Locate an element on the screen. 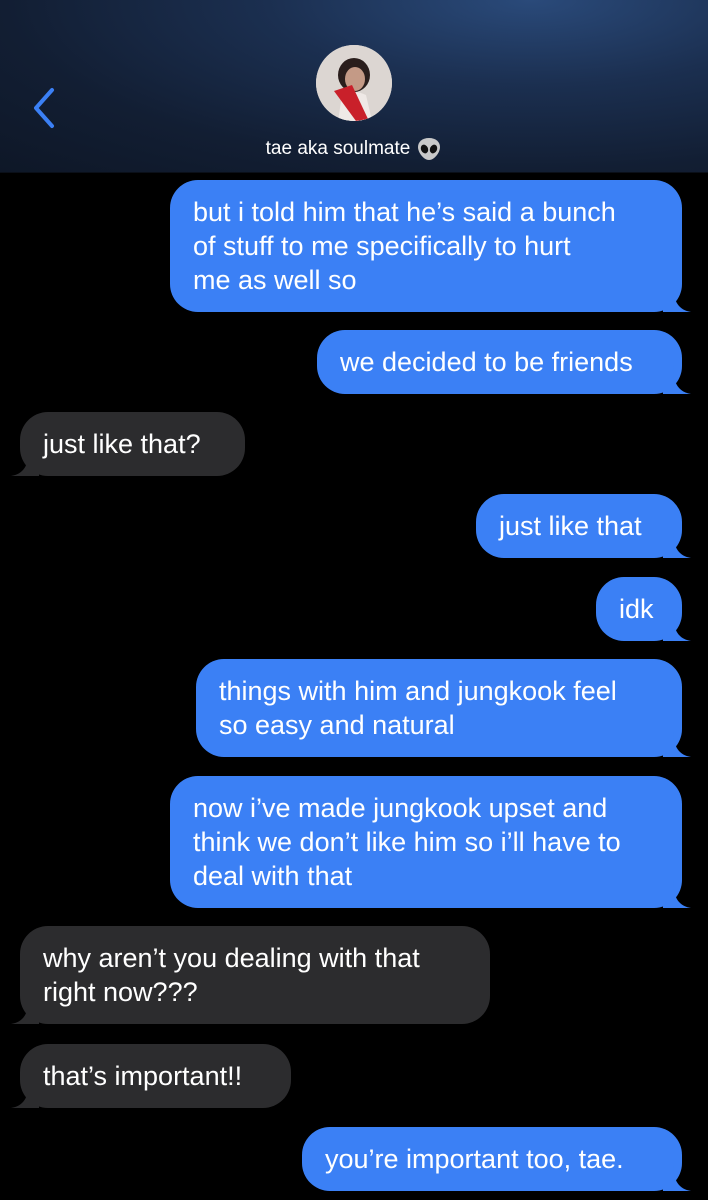  received-message-bubble: that’s important!! is located at coordinates (151, 1076).